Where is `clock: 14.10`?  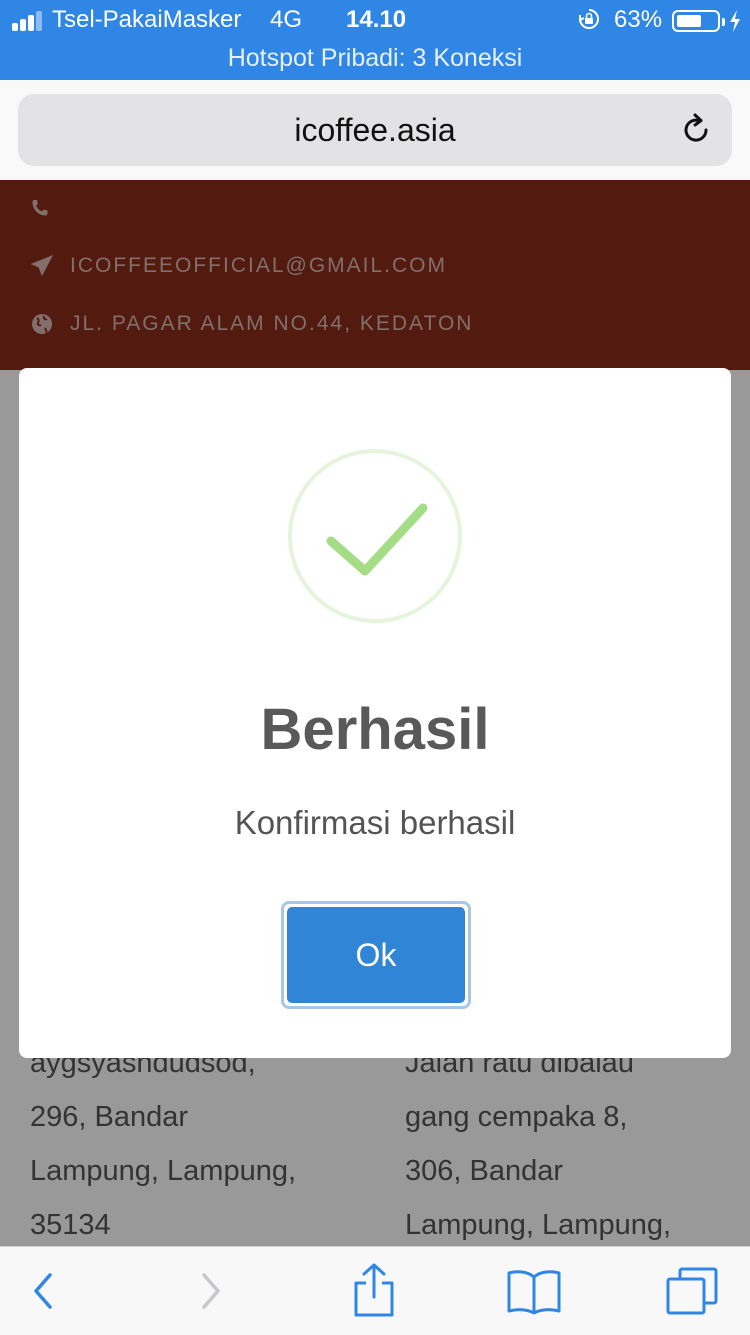 clock: 14.10 is located at coordinates (376, 19).